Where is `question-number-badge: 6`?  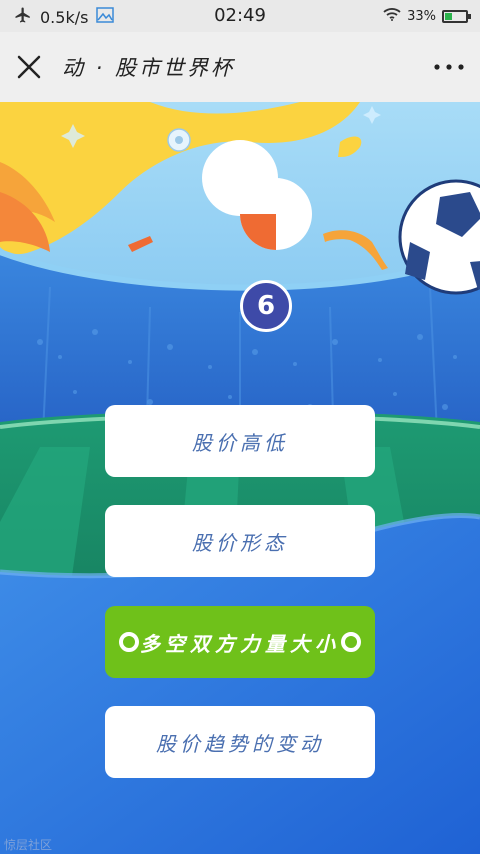
question-number-badge: 6 is located at coordinates (266, 306).